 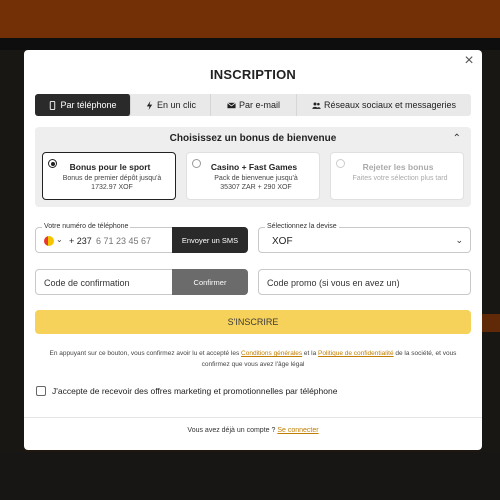 What do you see at coordinates (316, 105) in the screenshot?
I see `people-icon` at bounding box center [316, 105].